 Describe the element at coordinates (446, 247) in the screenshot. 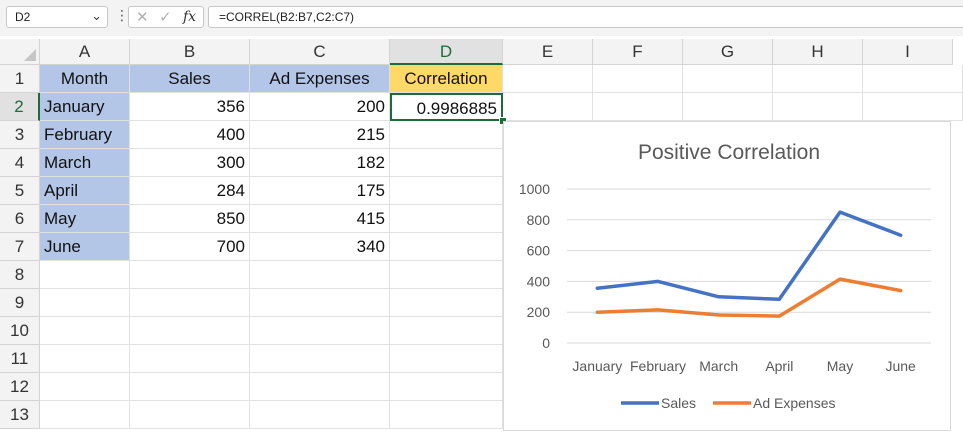

I see `cell-d7` at that location.